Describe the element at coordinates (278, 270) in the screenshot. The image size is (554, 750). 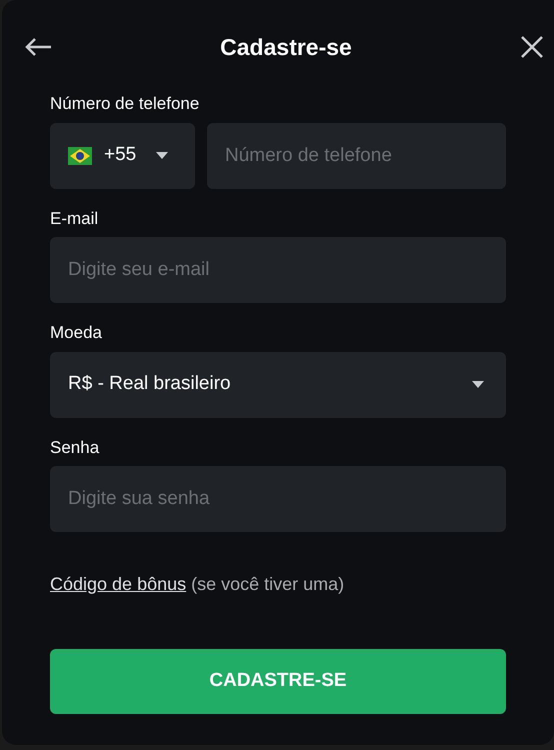
I see `email-input: Digite seu e-mail` at that location.